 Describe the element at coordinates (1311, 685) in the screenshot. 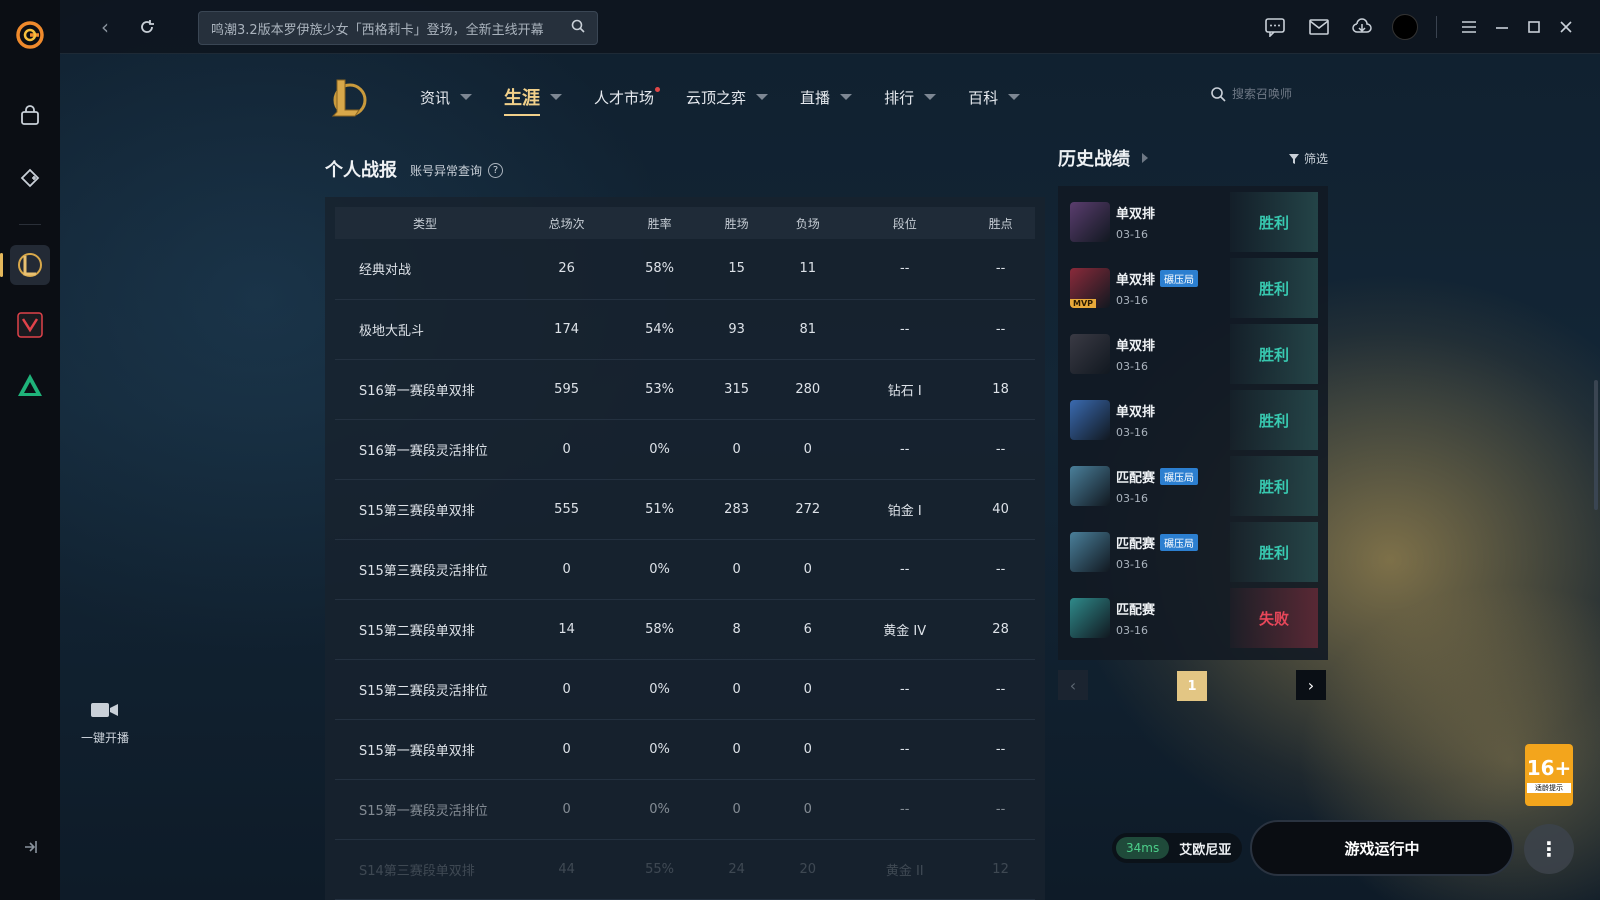

I see `pager-next-button: ›` at that location.